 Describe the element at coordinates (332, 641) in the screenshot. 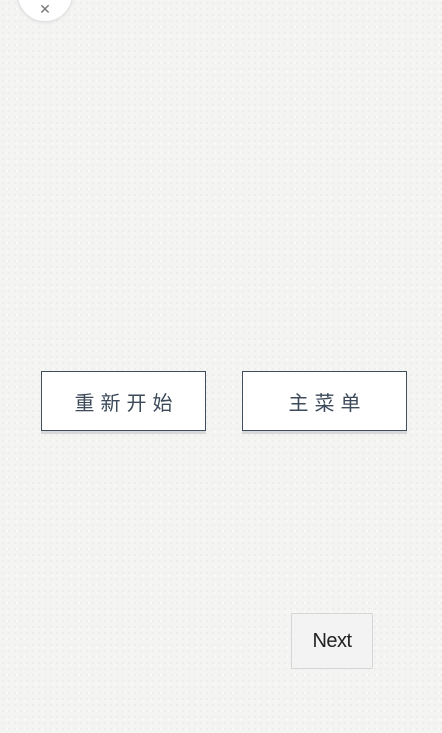

I see `next-button: Next` at that location.